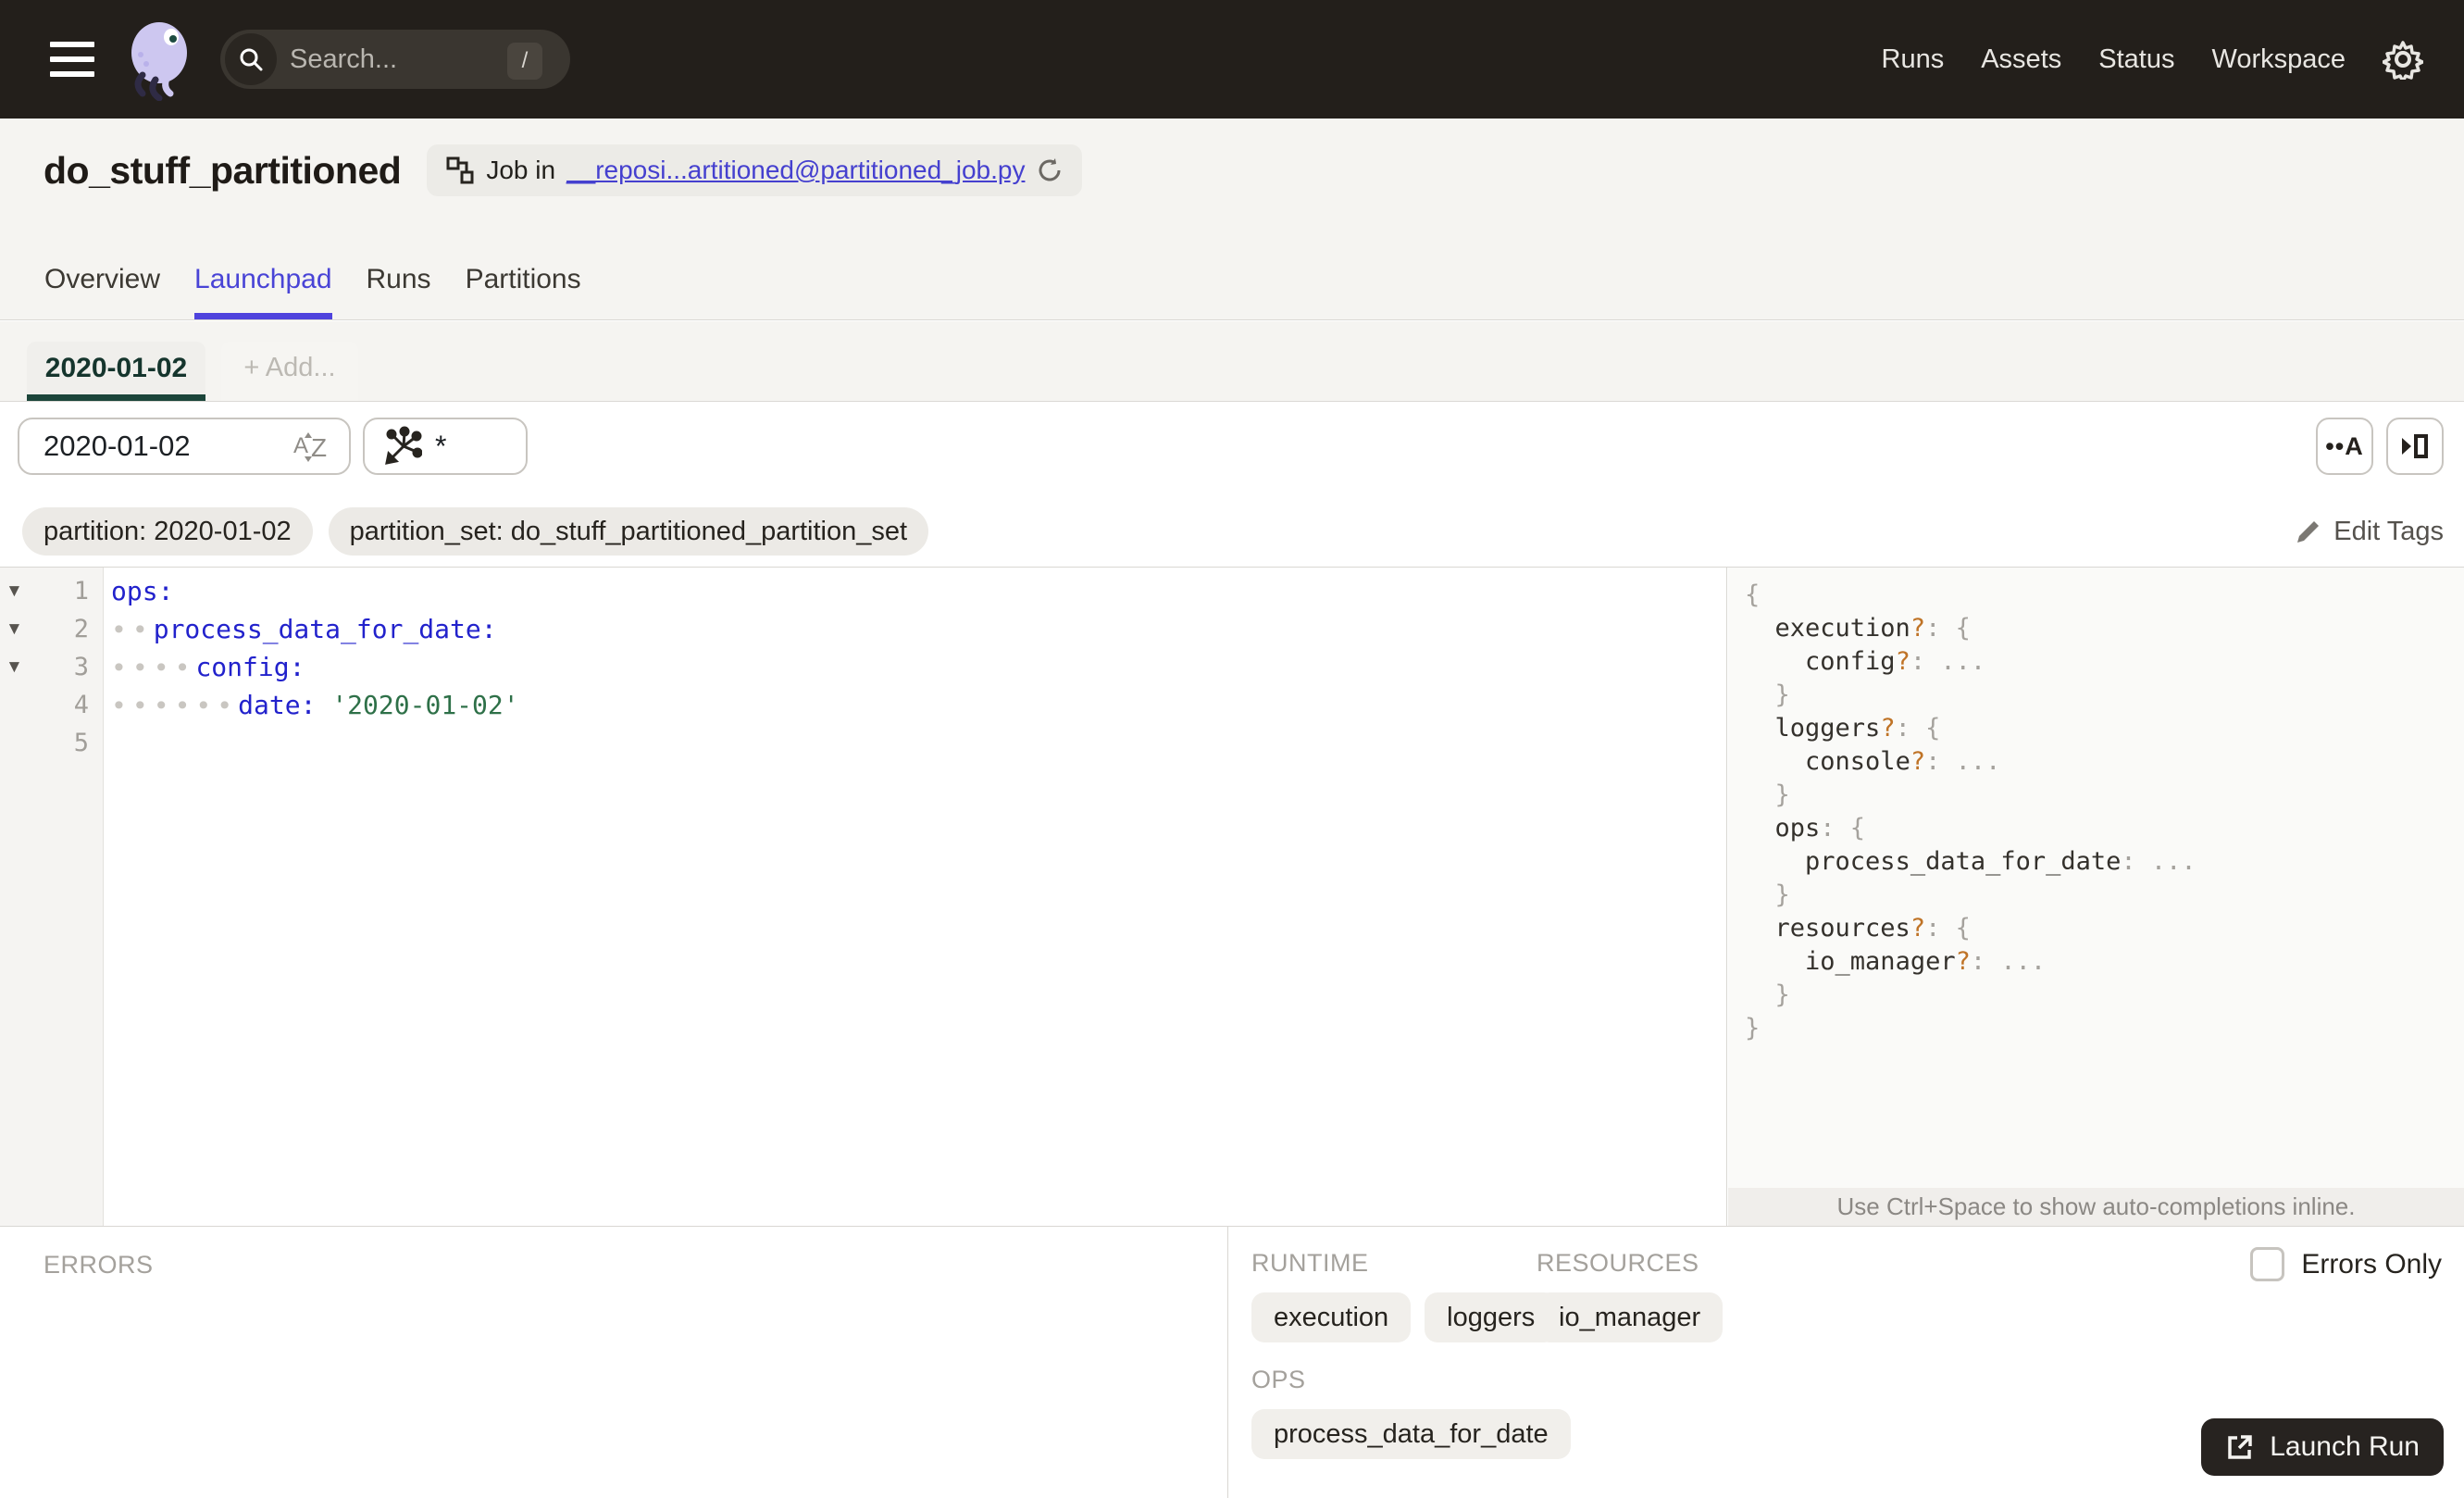  I want to click on top-navigation-bar: Search... / Runs Assets Status Workspace, so click(1232, 59).